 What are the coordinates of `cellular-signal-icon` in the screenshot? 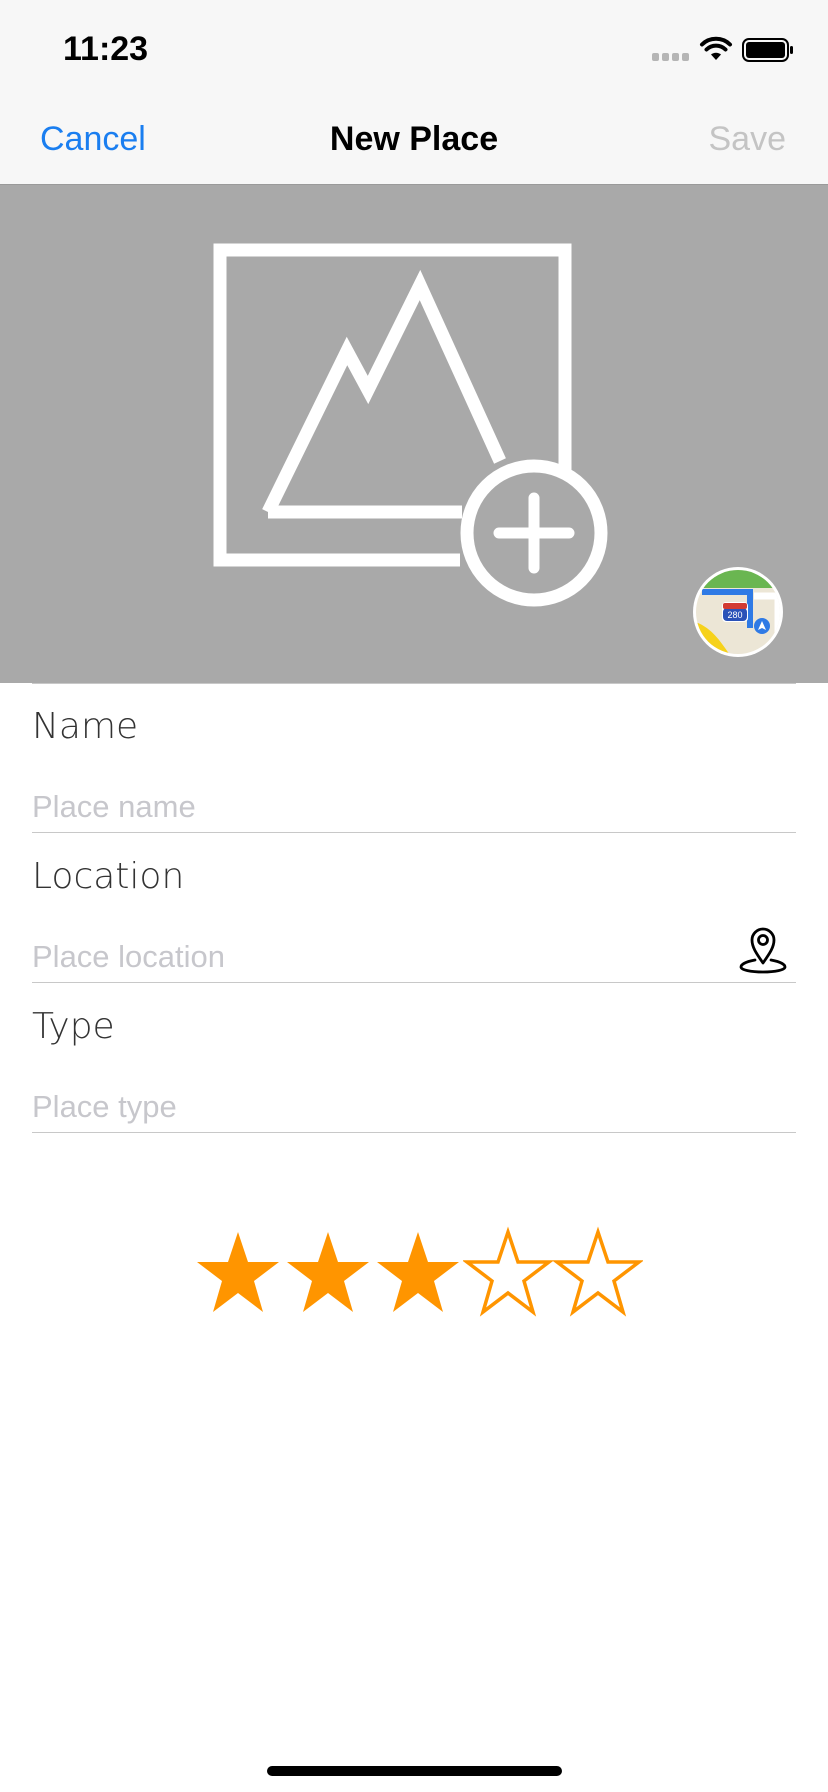 It's located at (670, 57).